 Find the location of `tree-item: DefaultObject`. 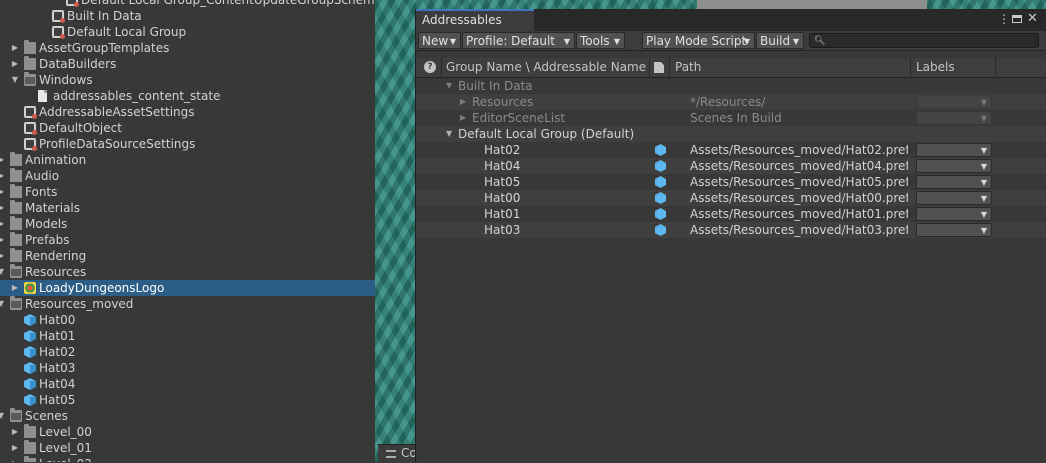

tree-item: DefaultObject is located at coordinates (187, 128).